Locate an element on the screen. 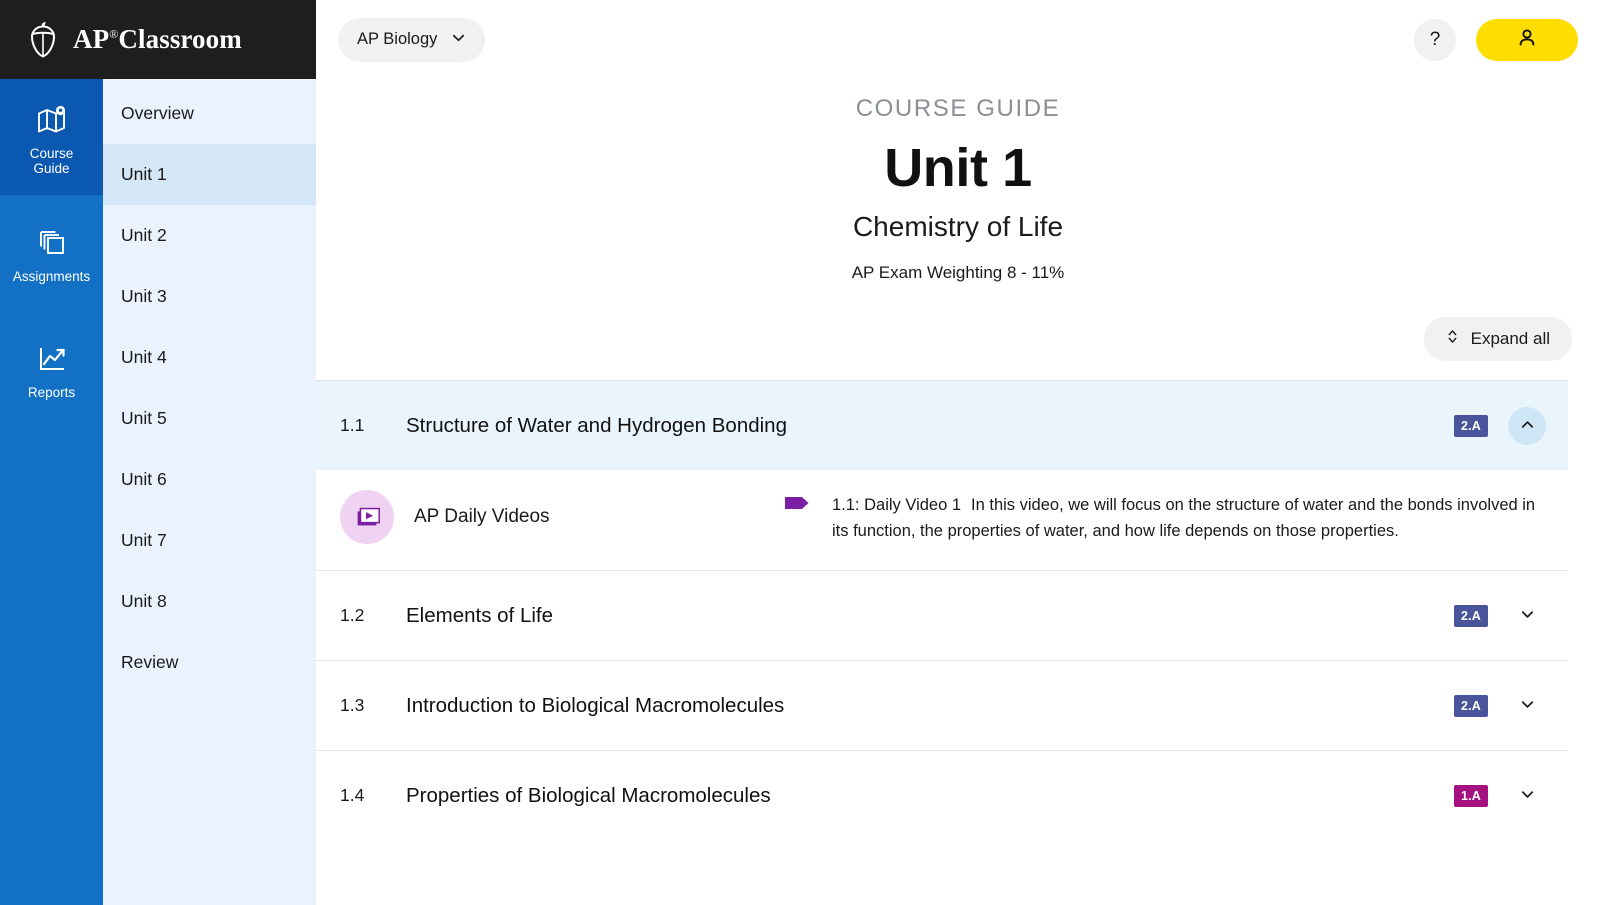 This screenshot has width=1600, height=905. sidebar-item-reports-label: Reports is located at coordinates (51, 392).